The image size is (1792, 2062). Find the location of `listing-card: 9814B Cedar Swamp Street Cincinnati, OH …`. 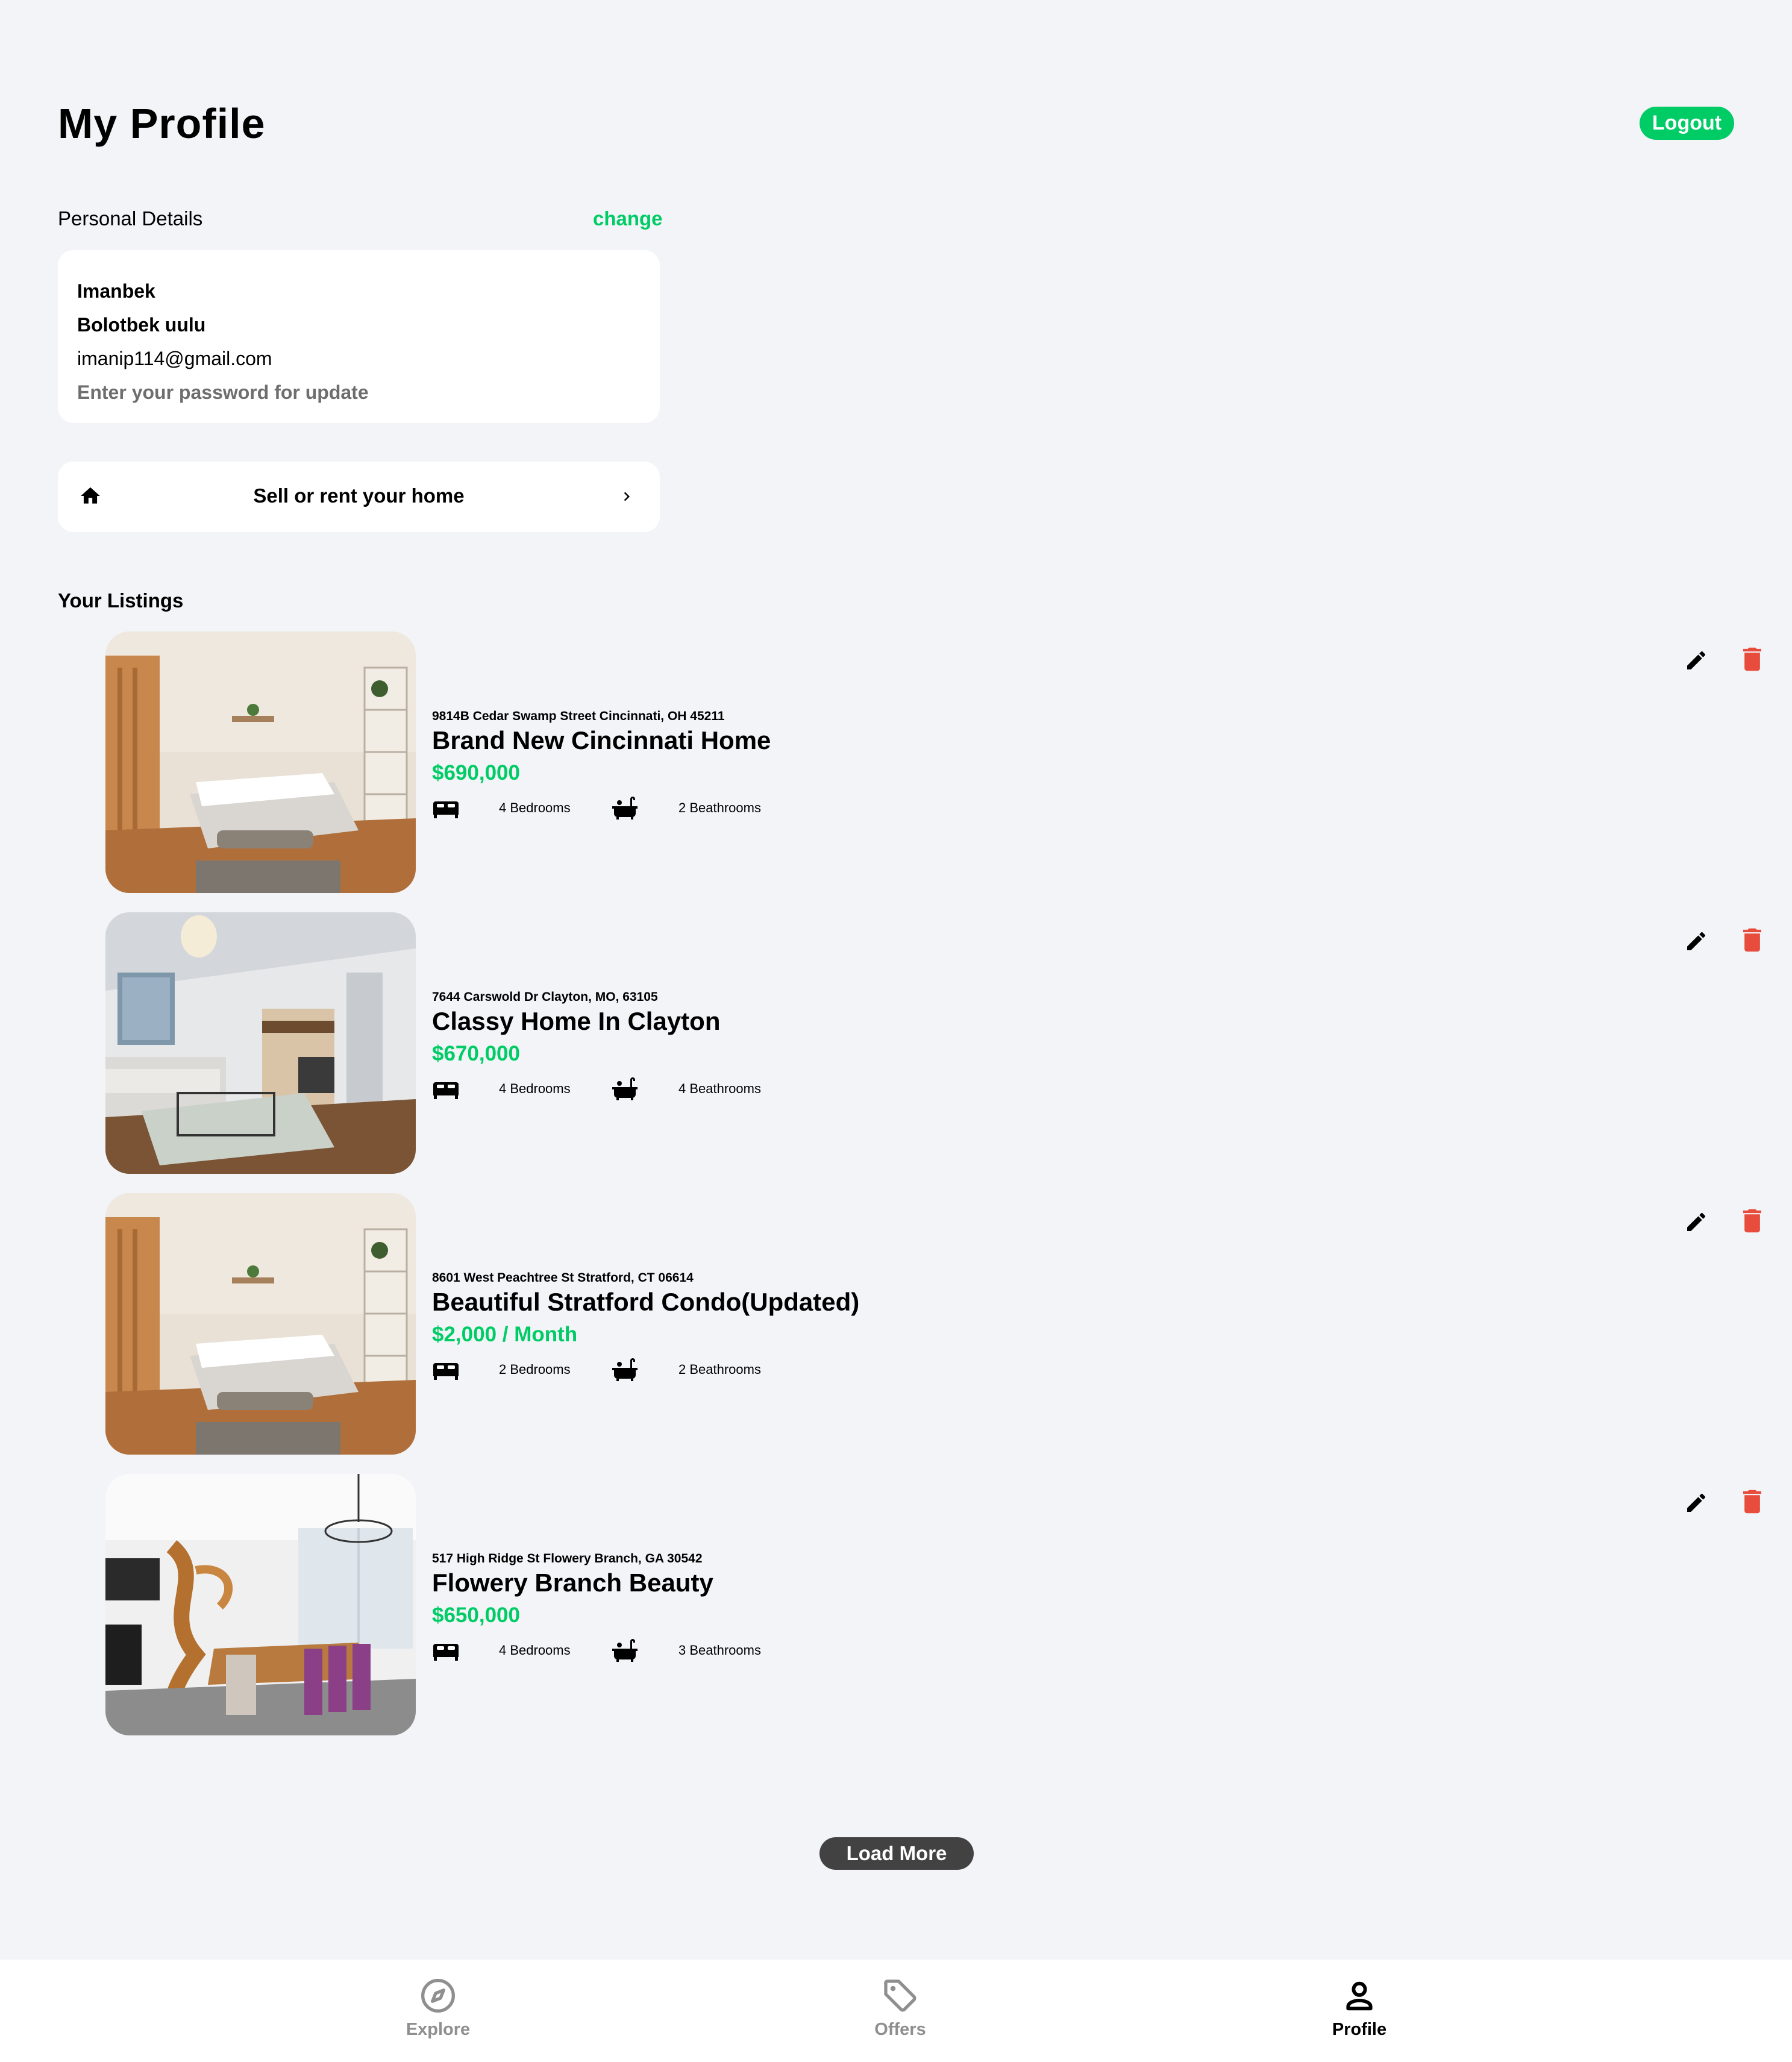

listing-card: 9814B Cedar Swamp Street Cincinnati, OH … is located at coordinates (896, 762).